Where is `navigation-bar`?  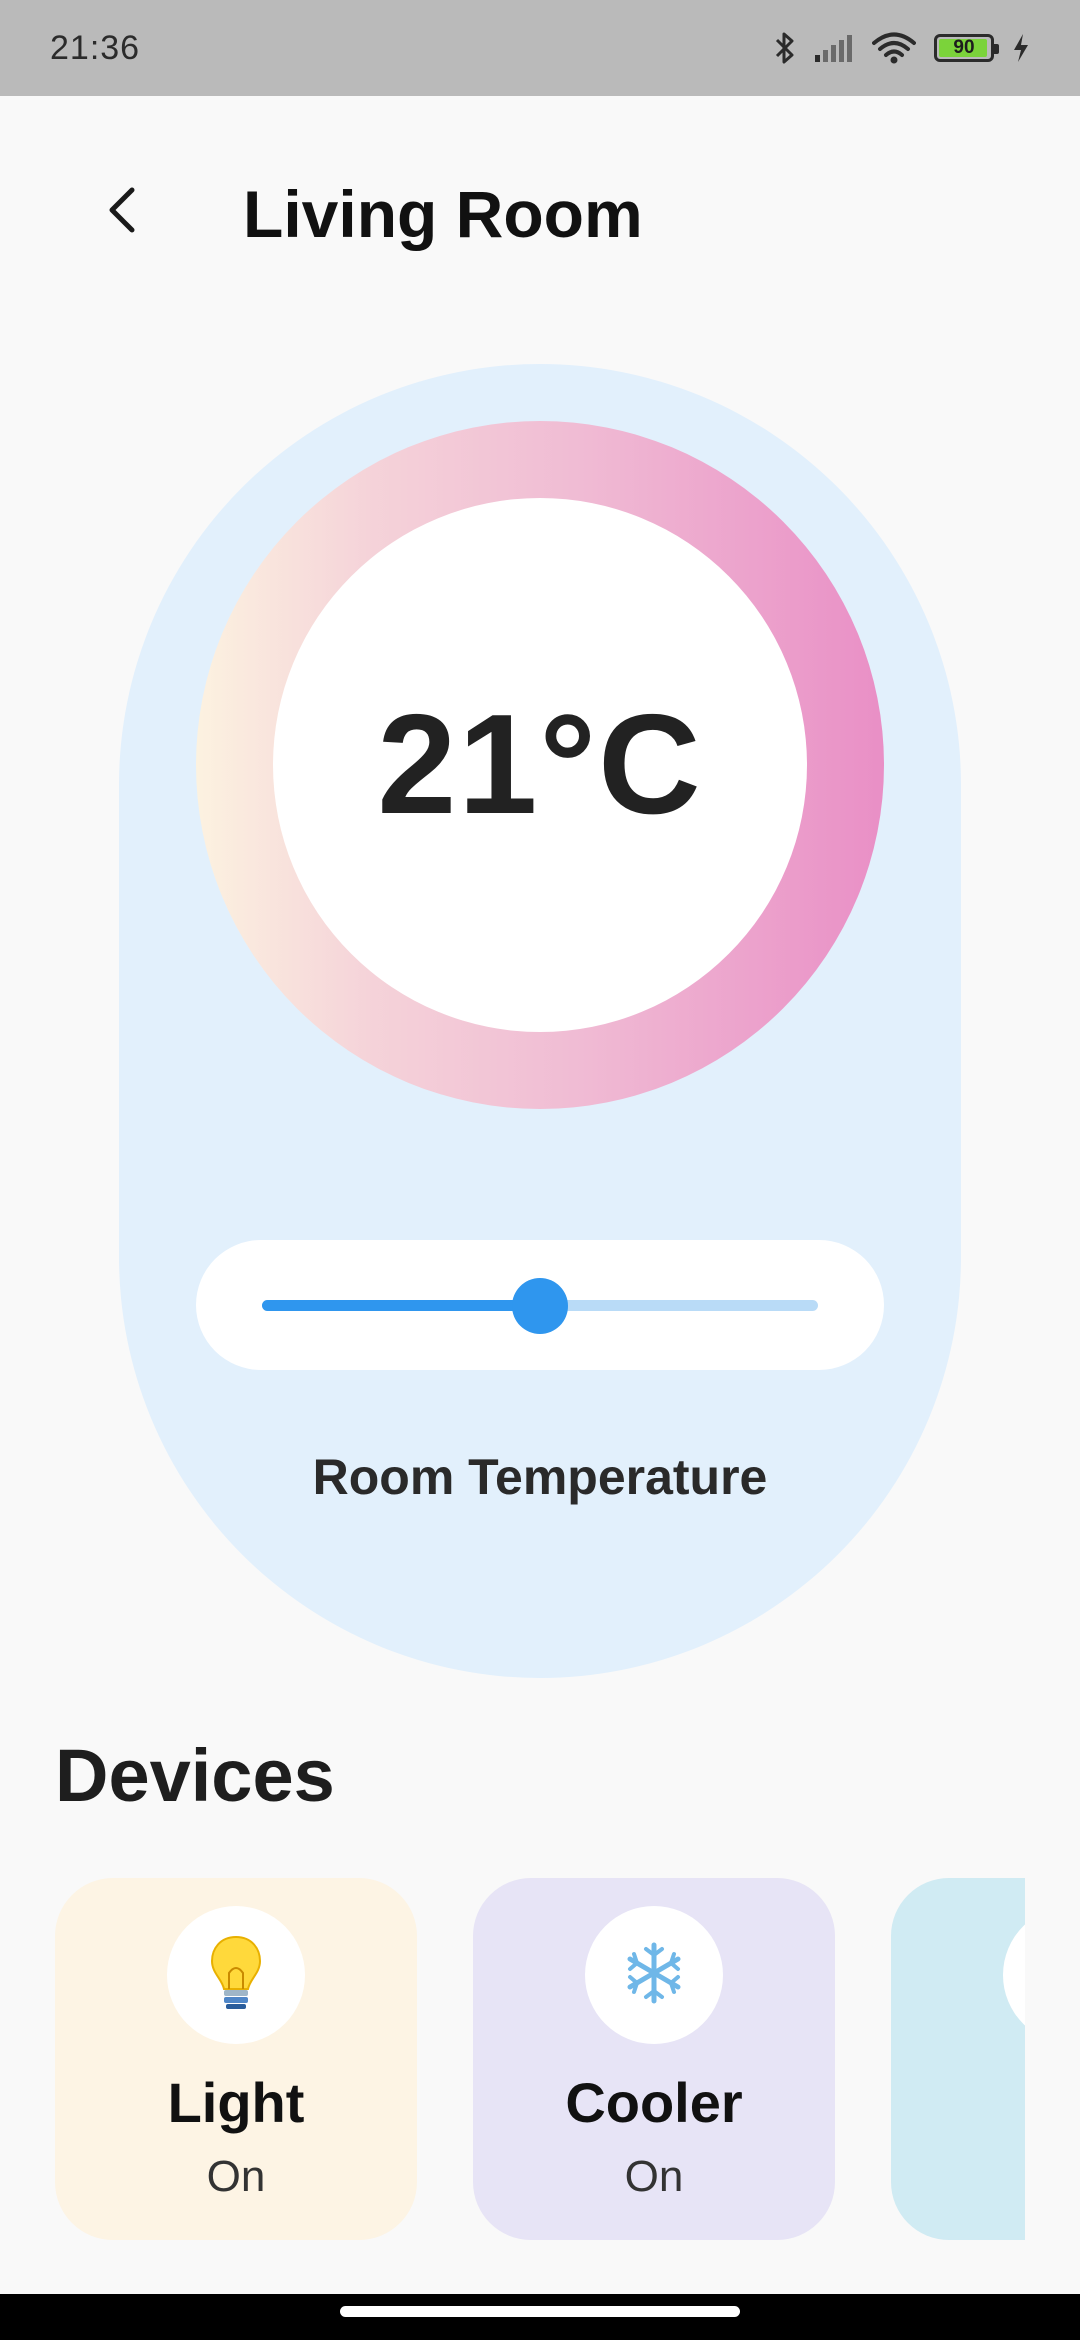 navigation-bar is located at coordinates (540, 2317).